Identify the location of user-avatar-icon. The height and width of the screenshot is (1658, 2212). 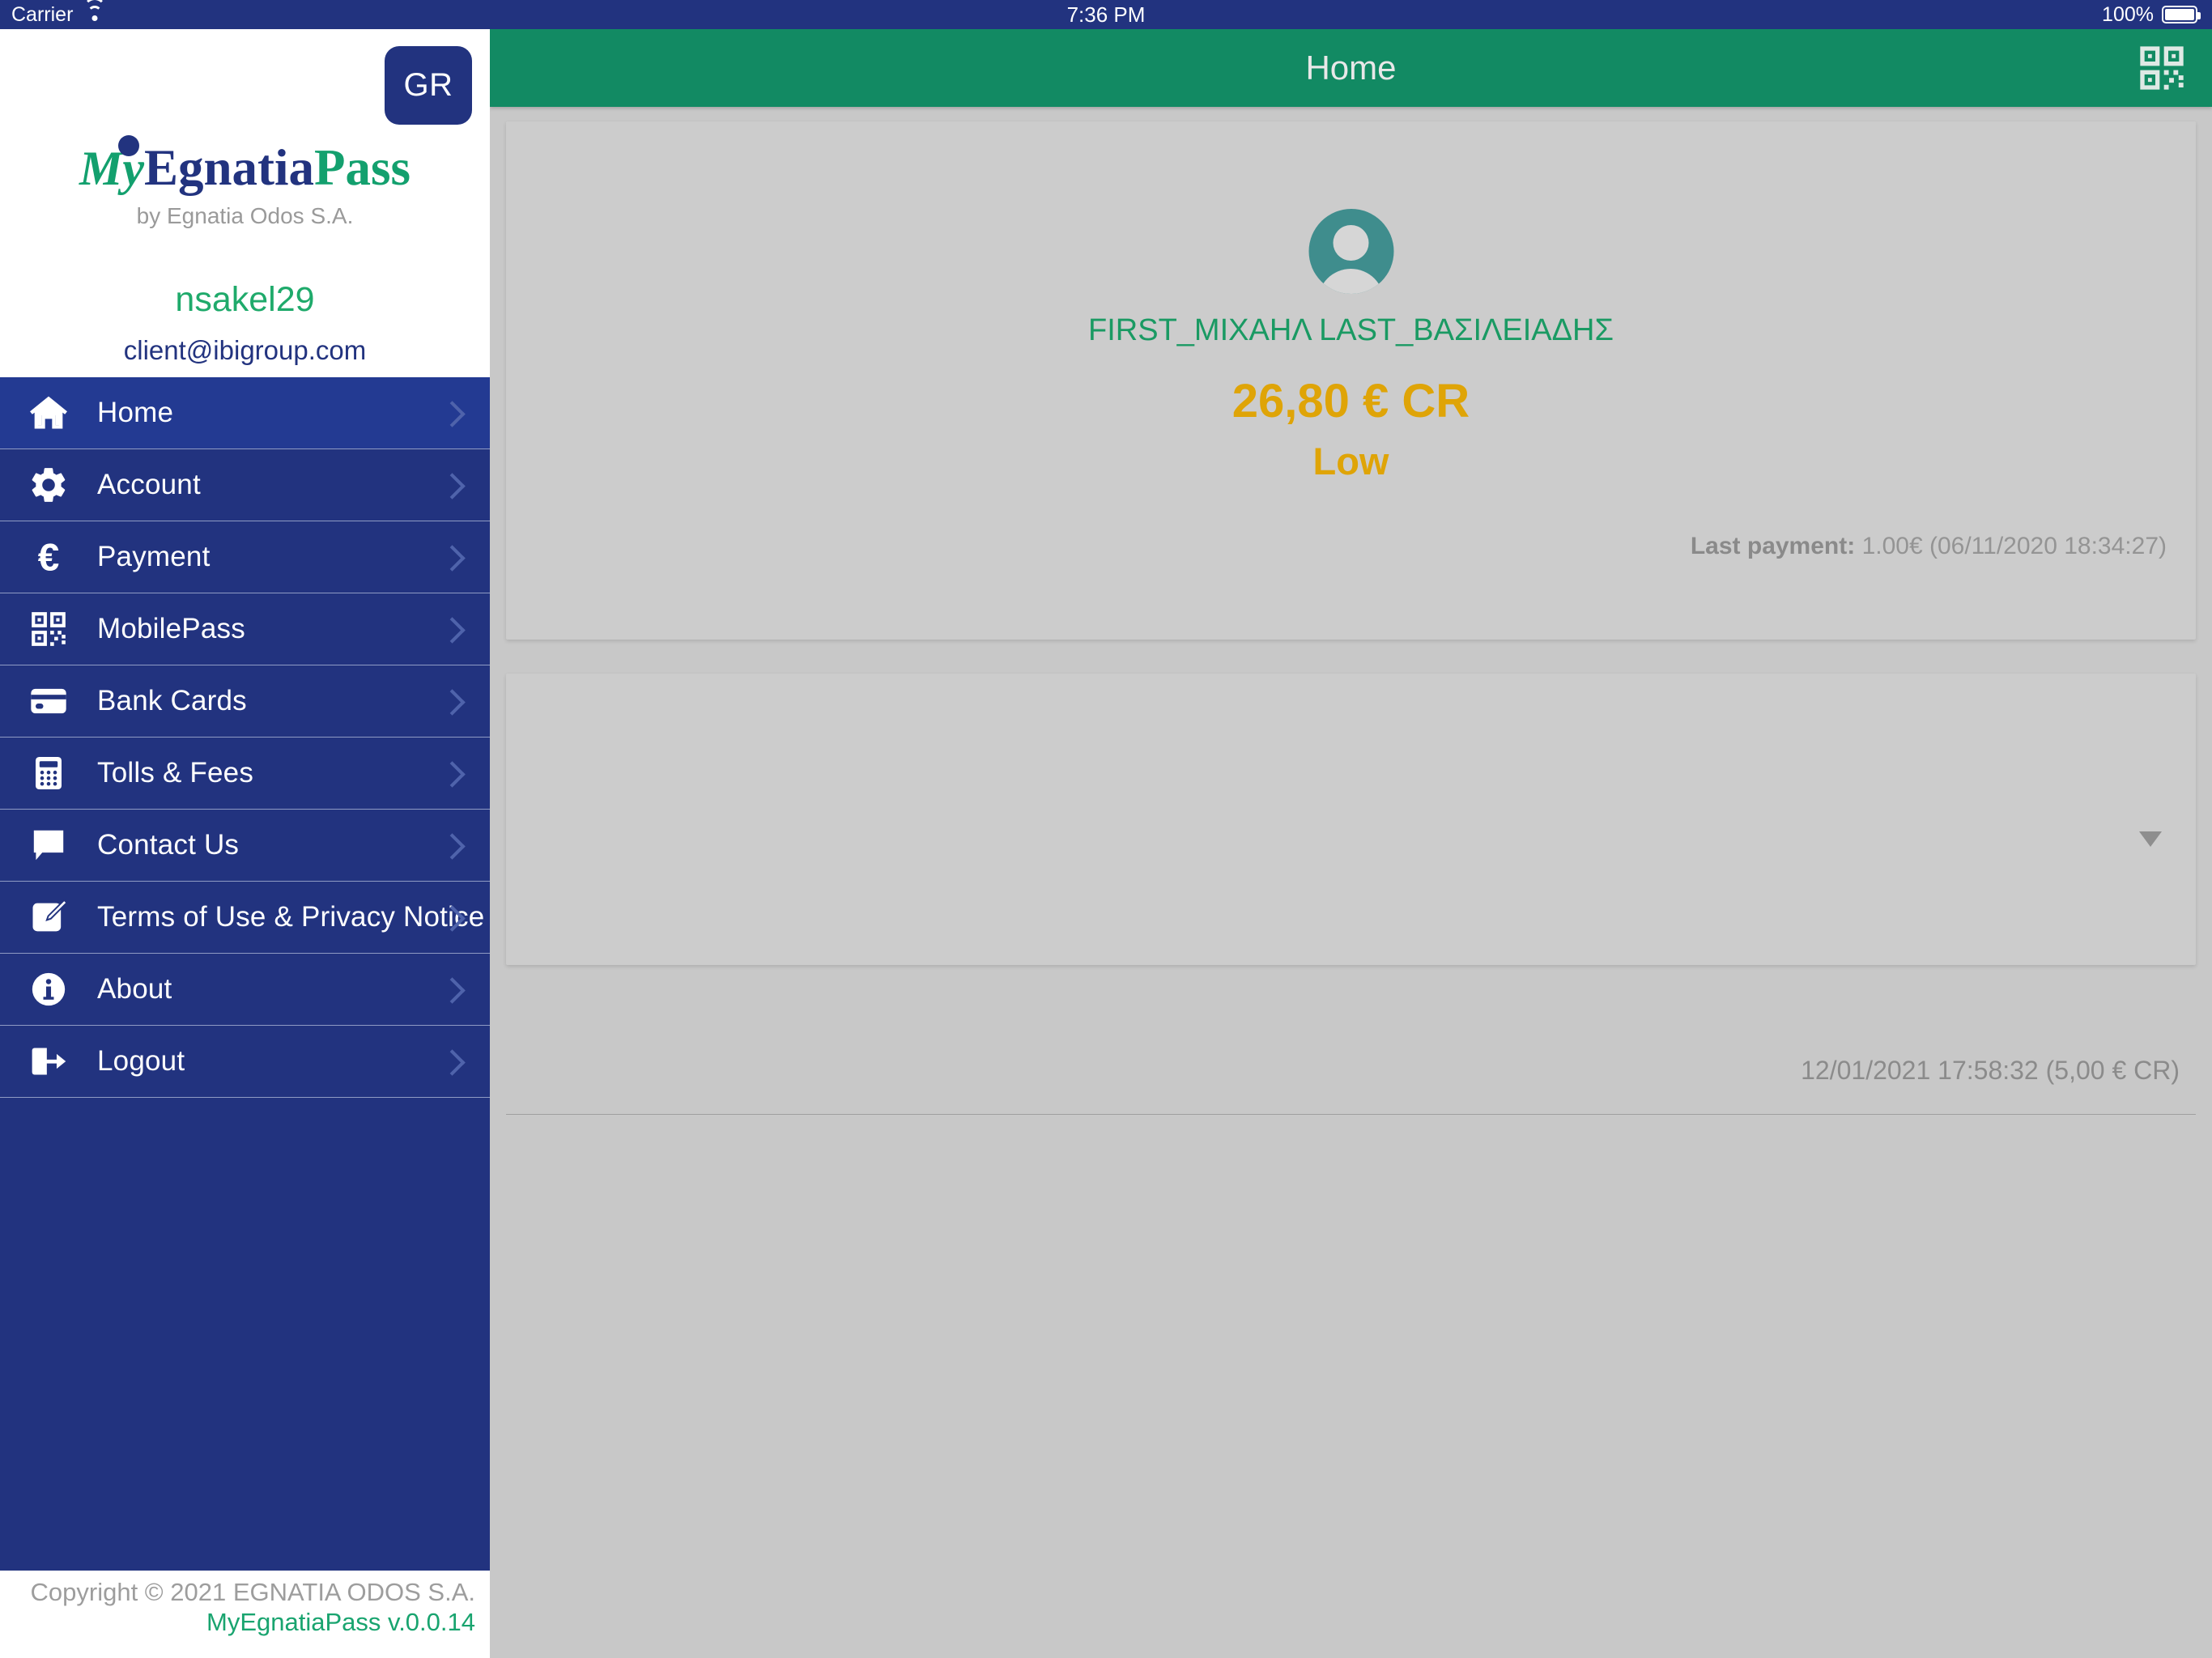
(1351, 251).